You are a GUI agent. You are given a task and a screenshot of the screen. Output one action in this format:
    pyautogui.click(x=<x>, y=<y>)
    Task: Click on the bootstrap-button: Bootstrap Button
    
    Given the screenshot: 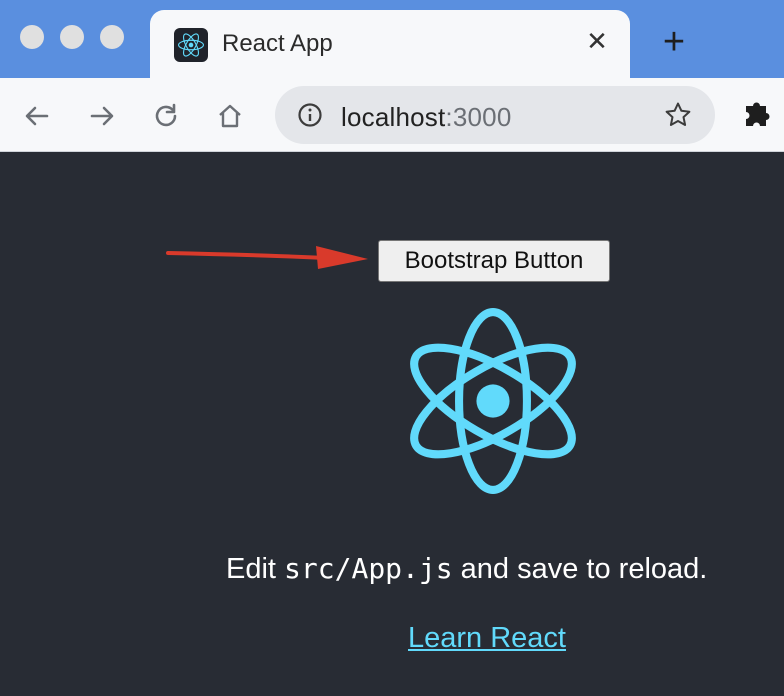 What is the action you would take?
    pyautogui.click(x=494, y=261)
    